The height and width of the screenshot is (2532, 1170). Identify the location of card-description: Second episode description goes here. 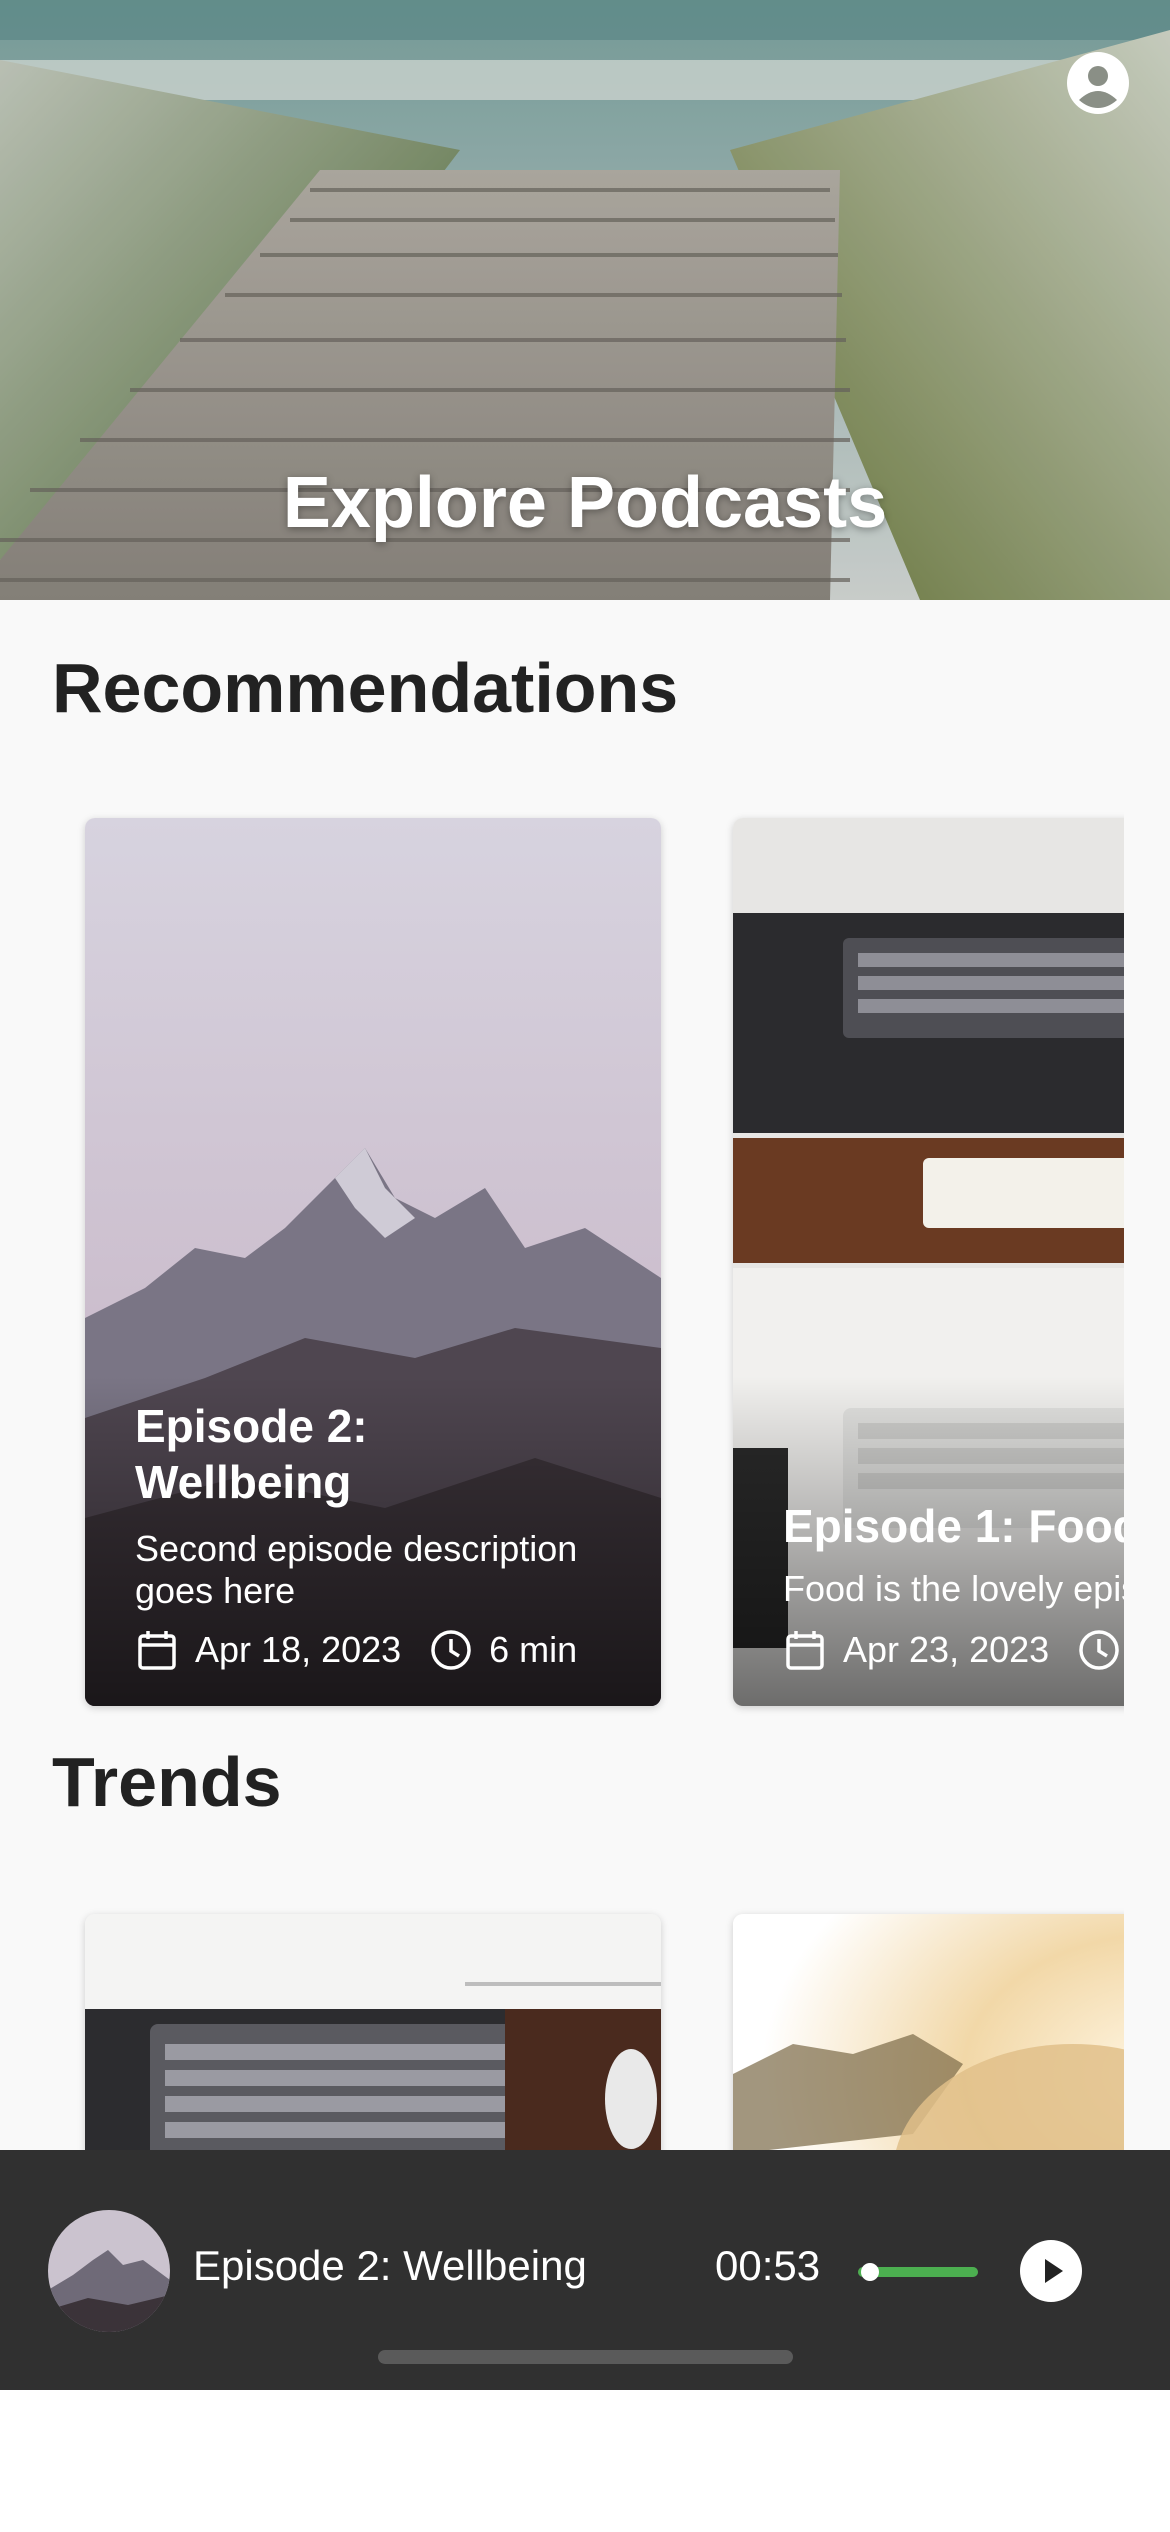
(356, 1569).